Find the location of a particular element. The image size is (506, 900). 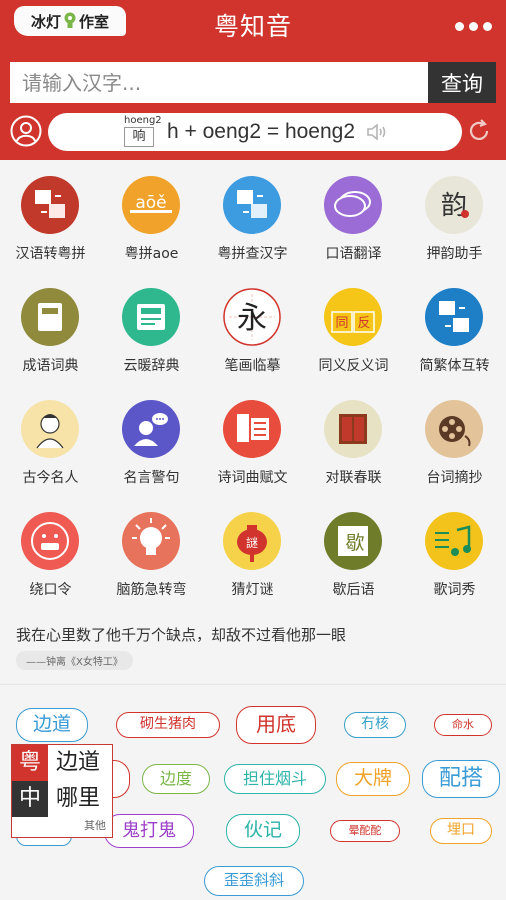

tool-dictionary: 云暖辞典 is located at coordinates (151, 328).